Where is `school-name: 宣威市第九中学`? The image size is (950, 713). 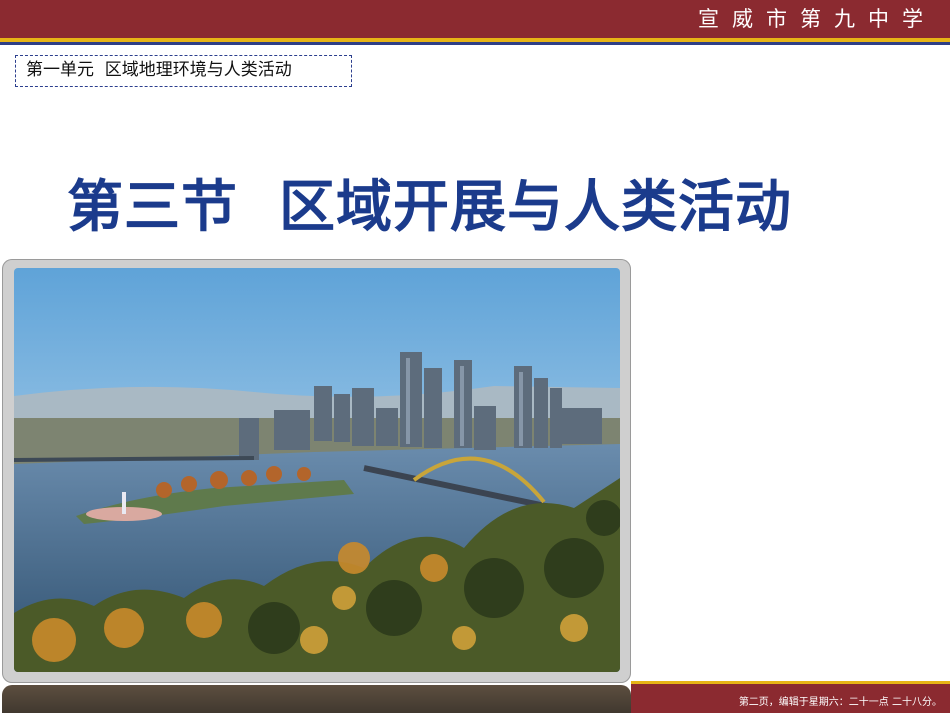 school-name: 宣威市第九中学 is located at coordinates (817, 19).